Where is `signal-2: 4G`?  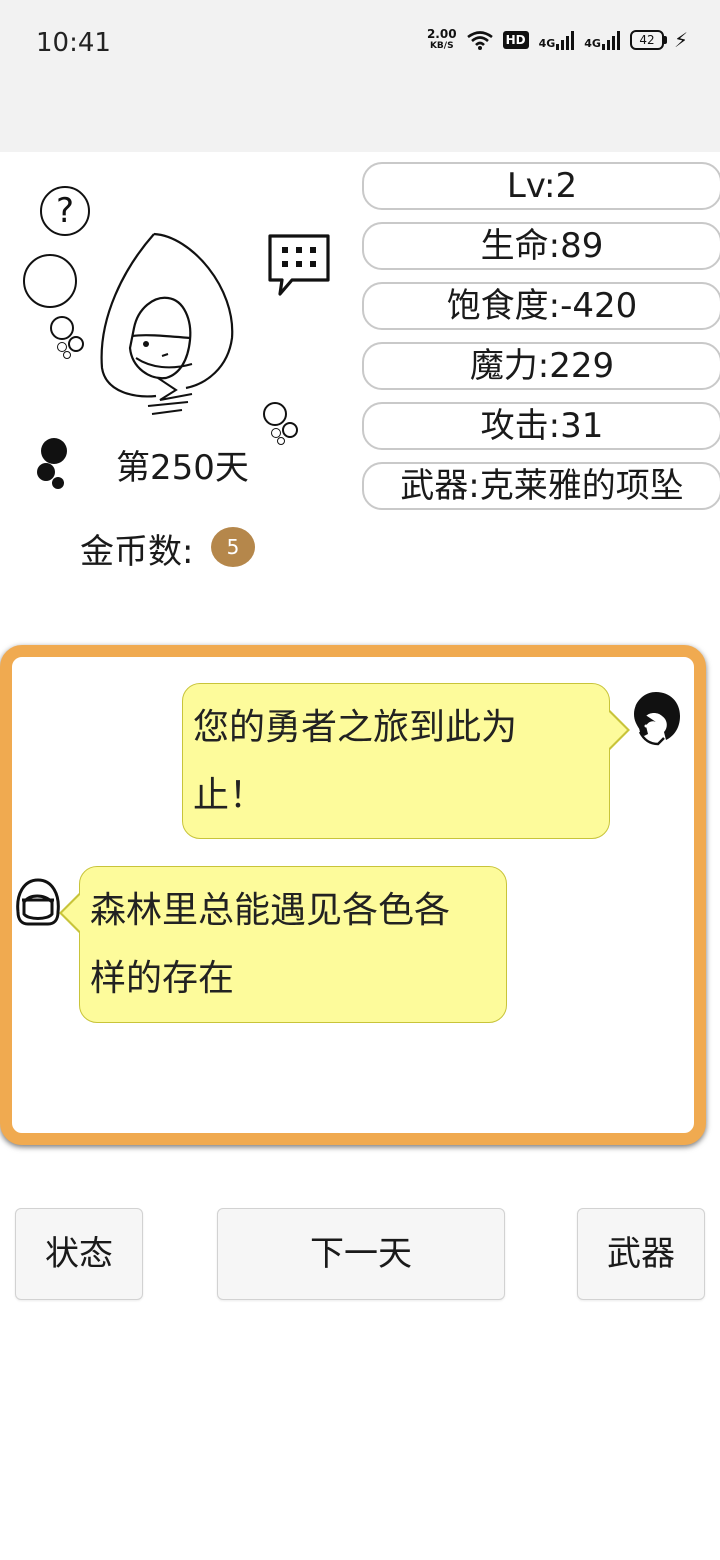
signal-2: 4G is located at coordinates (602, 40).